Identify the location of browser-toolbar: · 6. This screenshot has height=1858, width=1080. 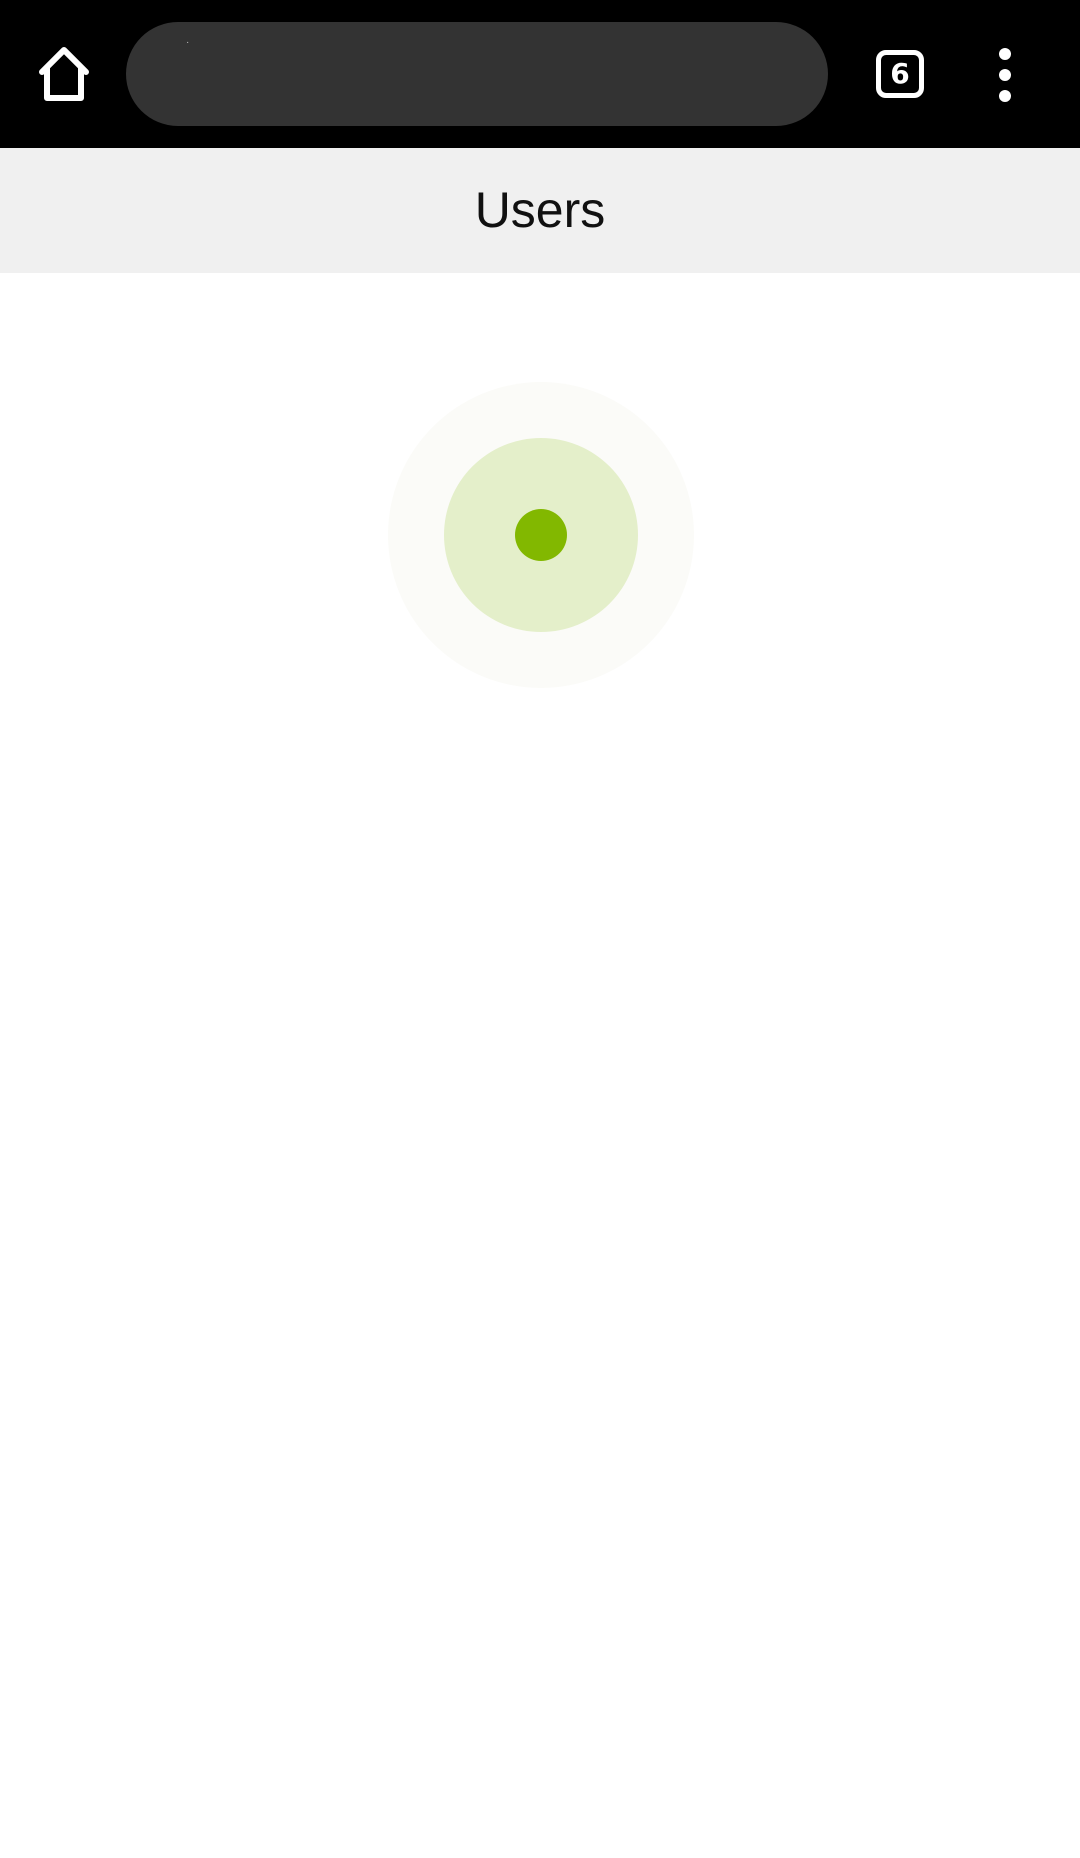
(540, 74).